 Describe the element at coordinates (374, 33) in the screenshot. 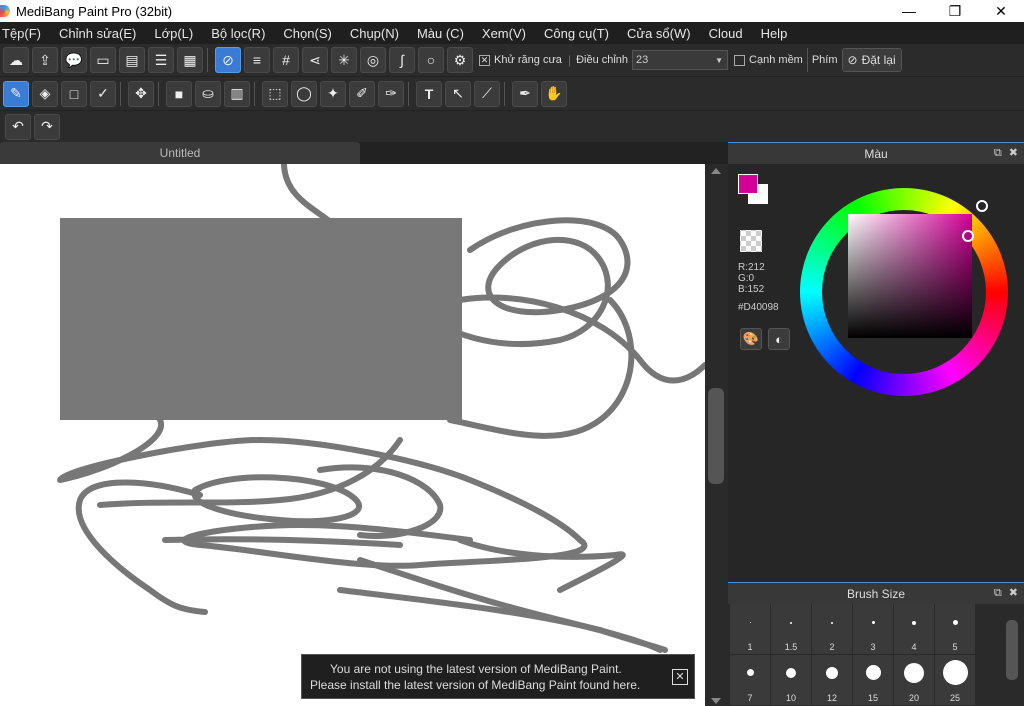

I see `menu-snap: Chụp(N)` at that location.